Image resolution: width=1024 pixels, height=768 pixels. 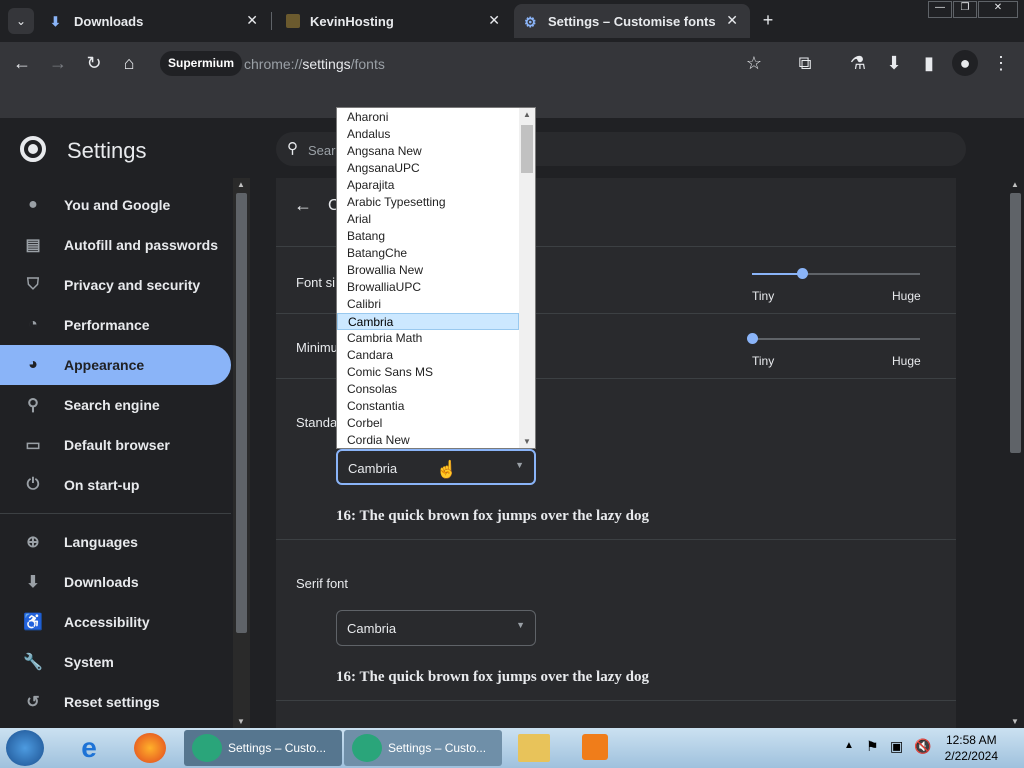 What do you see at coordinates (833, 338) in the screenshot?
I see `min-size-slider` at bounding box center [833, 338].